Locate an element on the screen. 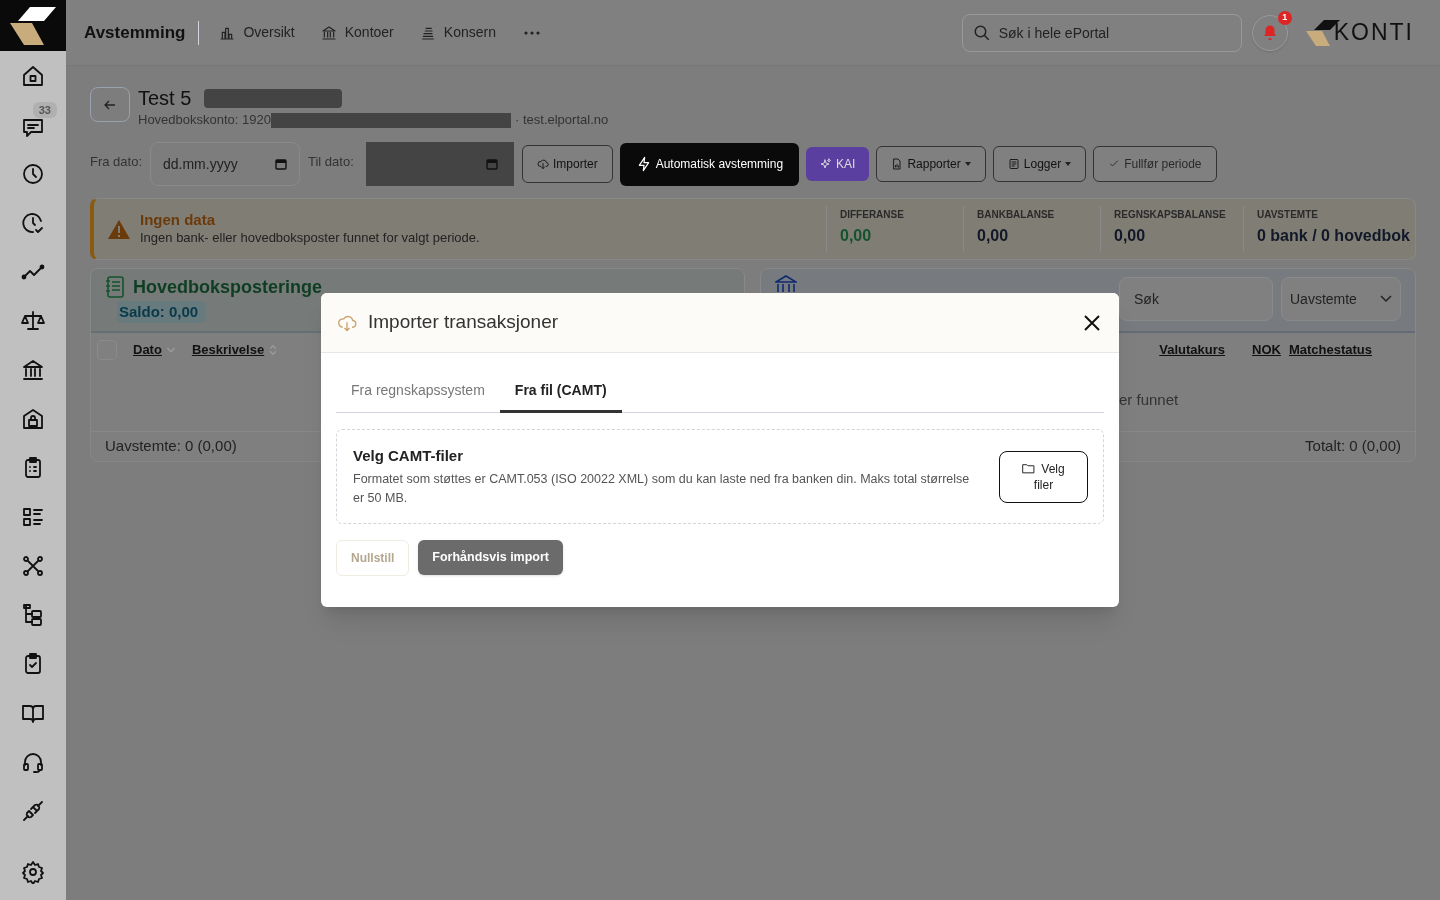 Image resolution: width=1440 pixels, height=900 pixels. tab: Fra regnskapssystem is located at coordinates (418, 391).